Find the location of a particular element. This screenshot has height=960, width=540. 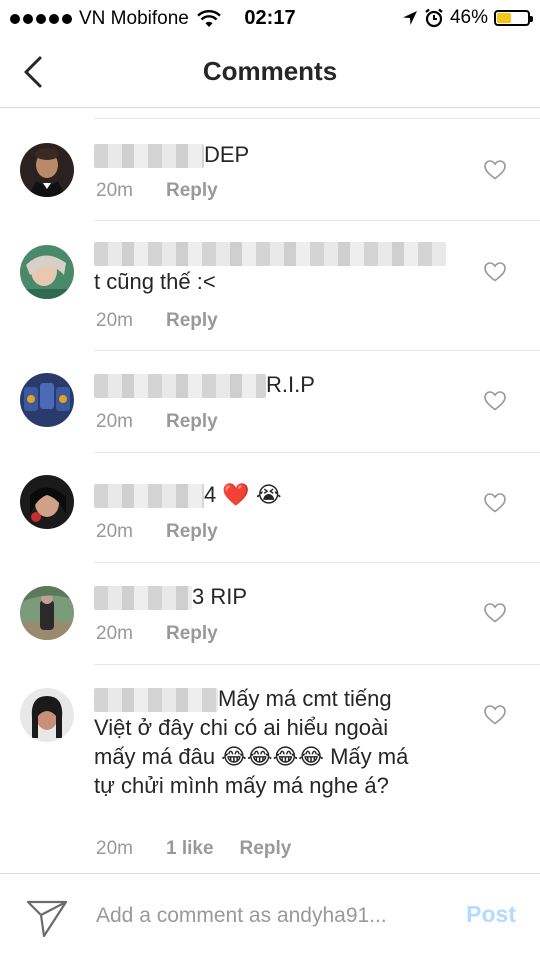

battery-percent: 46% is located at coordinates (468, 17).